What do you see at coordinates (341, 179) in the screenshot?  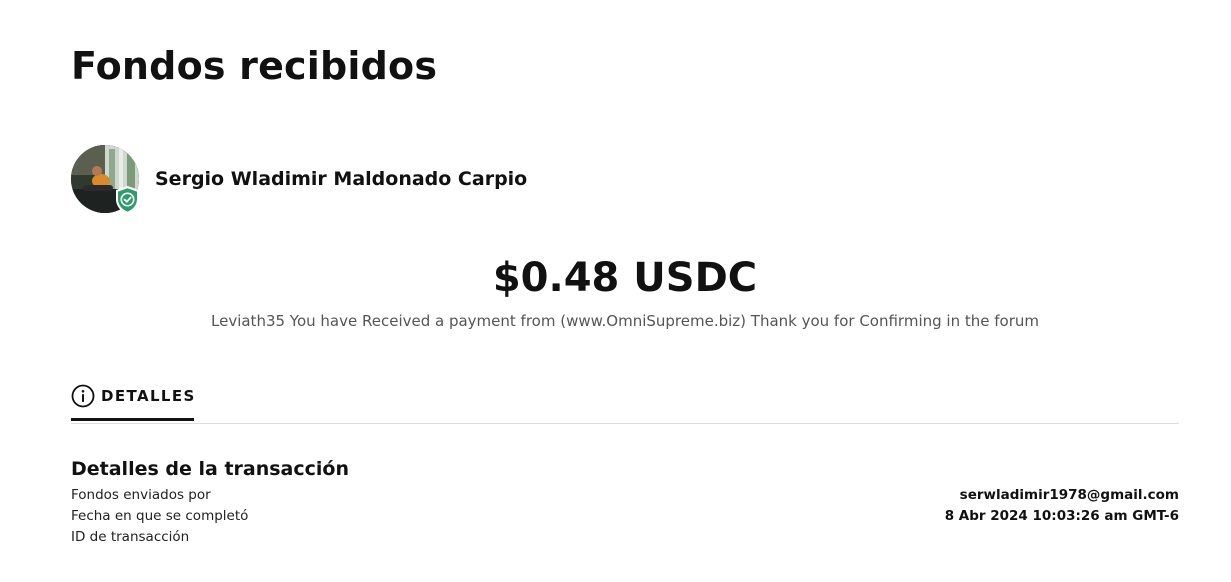 I see `sender-name: Sergio Wladimir Maldonado Carpio` at bounding box center [341, 179].